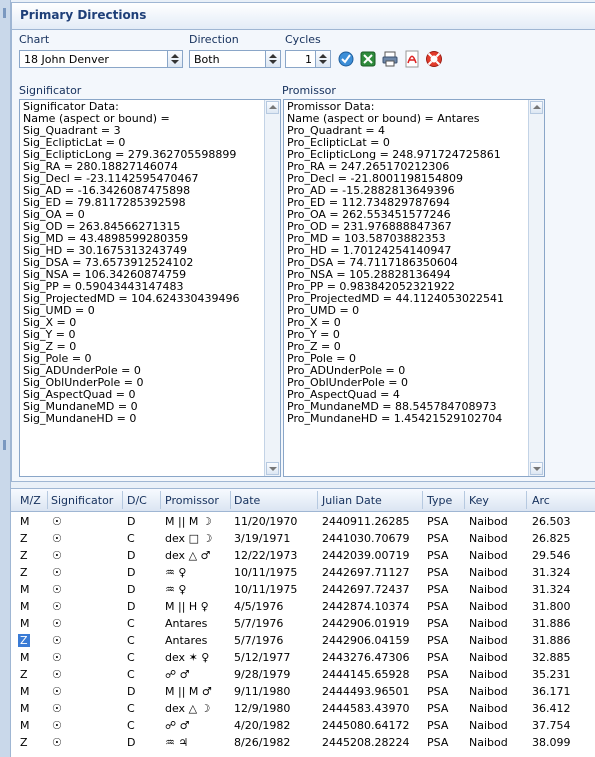 The height and width of the screenshot is (757, 595). I want to click on chart-select: 18 John Denver, so click(101, 59).